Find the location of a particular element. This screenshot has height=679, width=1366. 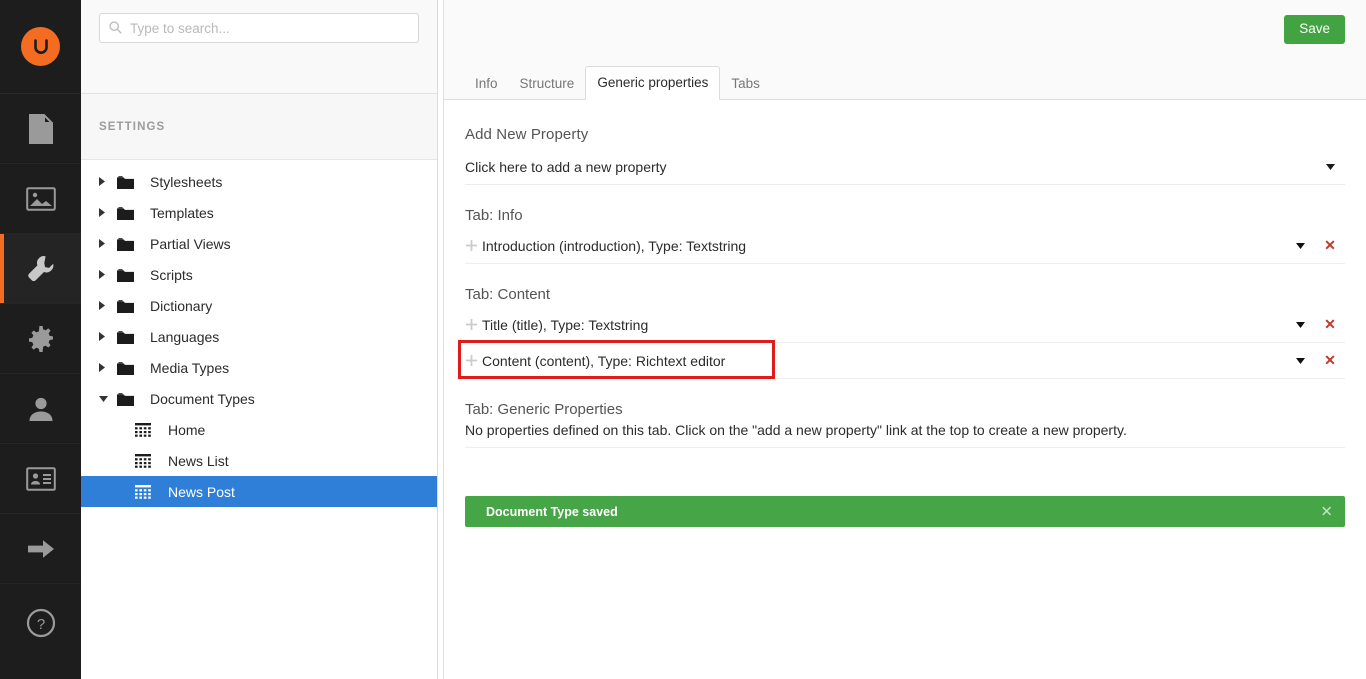

tree-item-partial-views: Partial Views is located at coordinates (259, 243).